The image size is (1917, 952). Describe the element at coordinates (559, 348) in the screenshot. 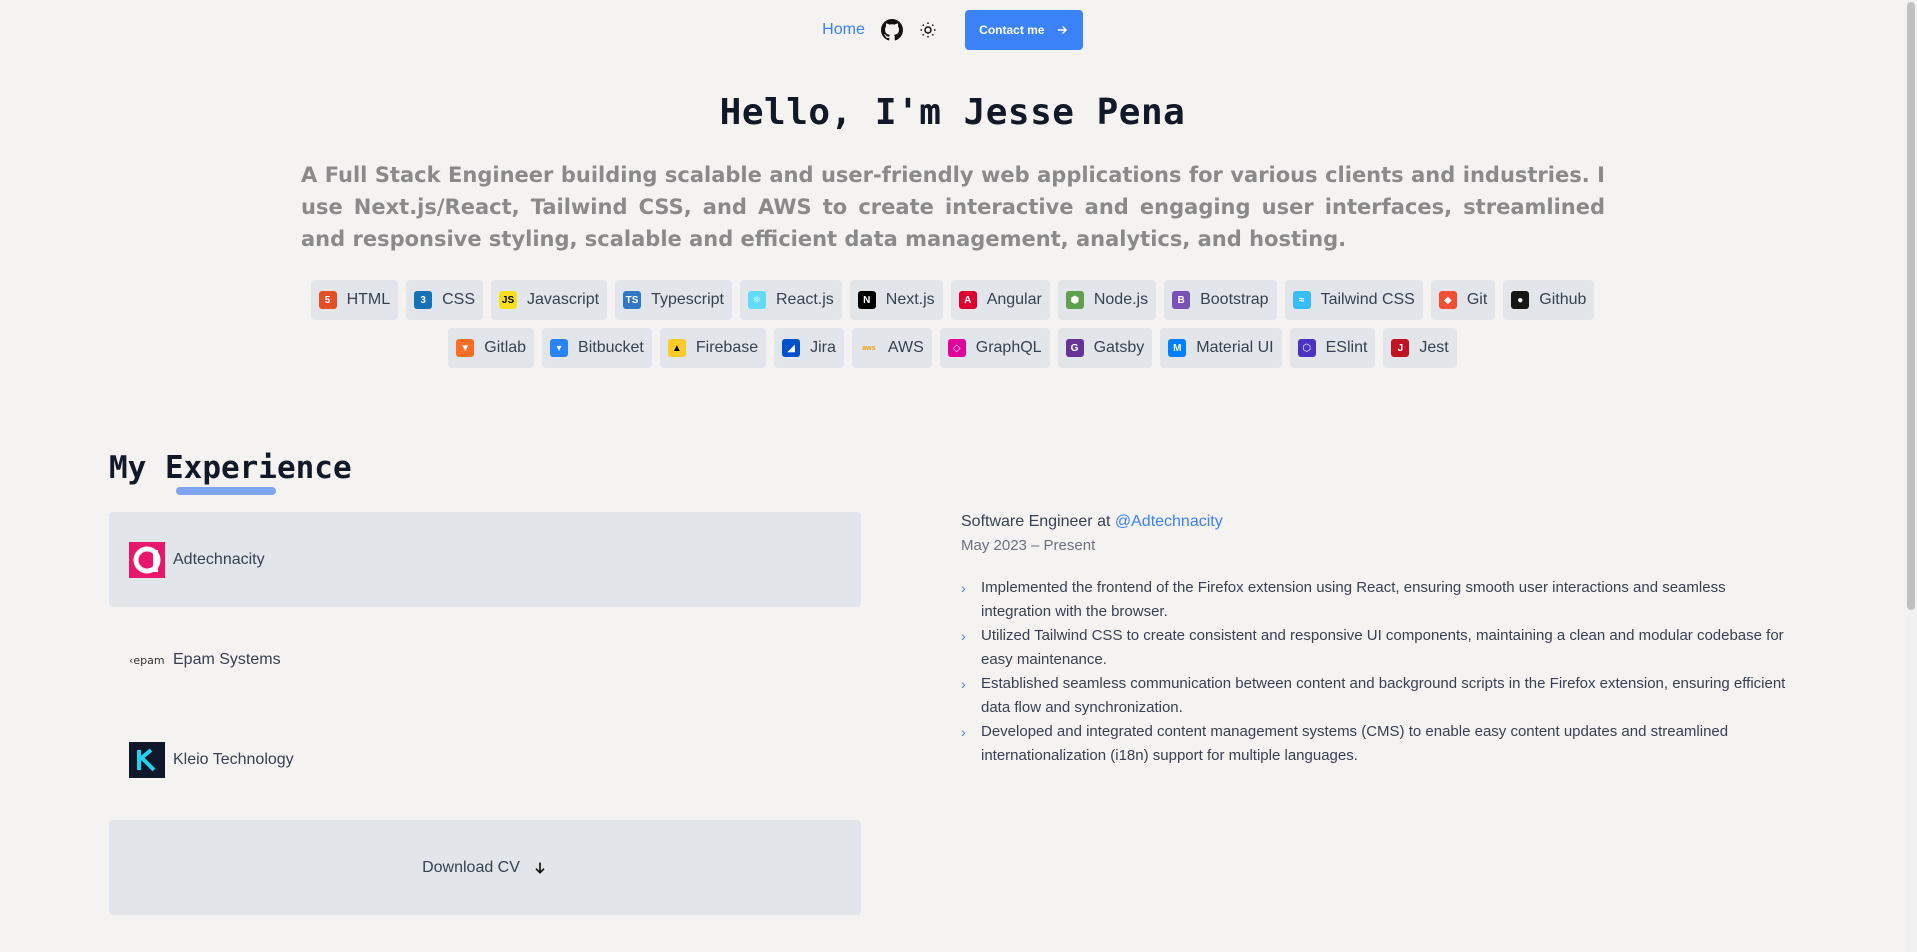

I see `bitbucket-icon: ▾` at that location.